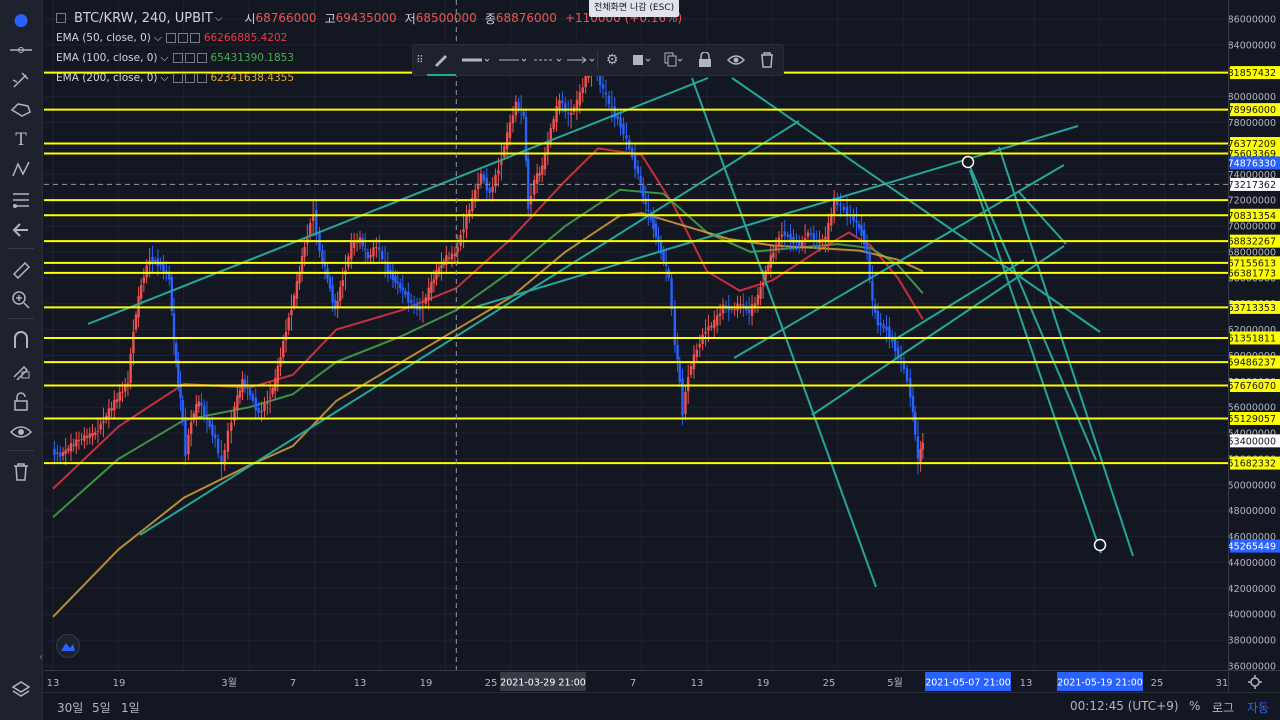 This screenshot has height=720, width=1280. I want to click on time-tick-label: 19, so click(763, 683).